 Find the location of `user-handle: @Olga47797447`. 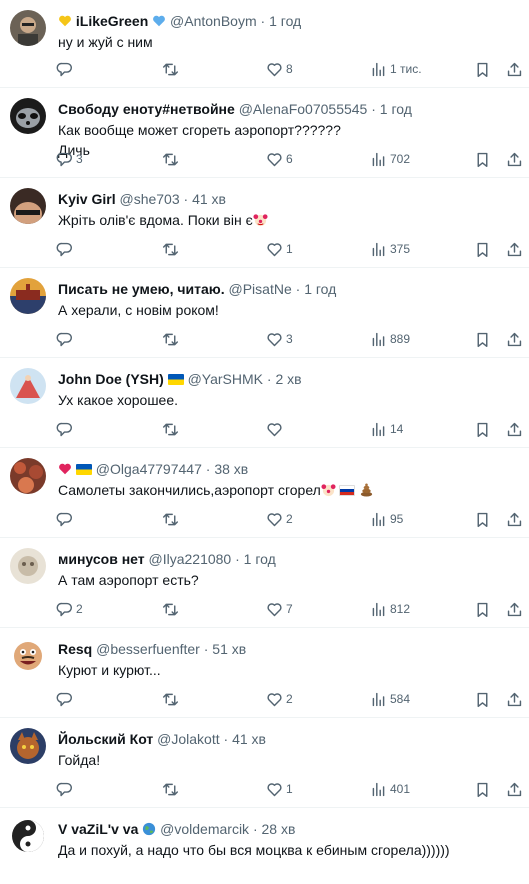

user-handle: @Olga47797447 is located at coordinates (149, 469).